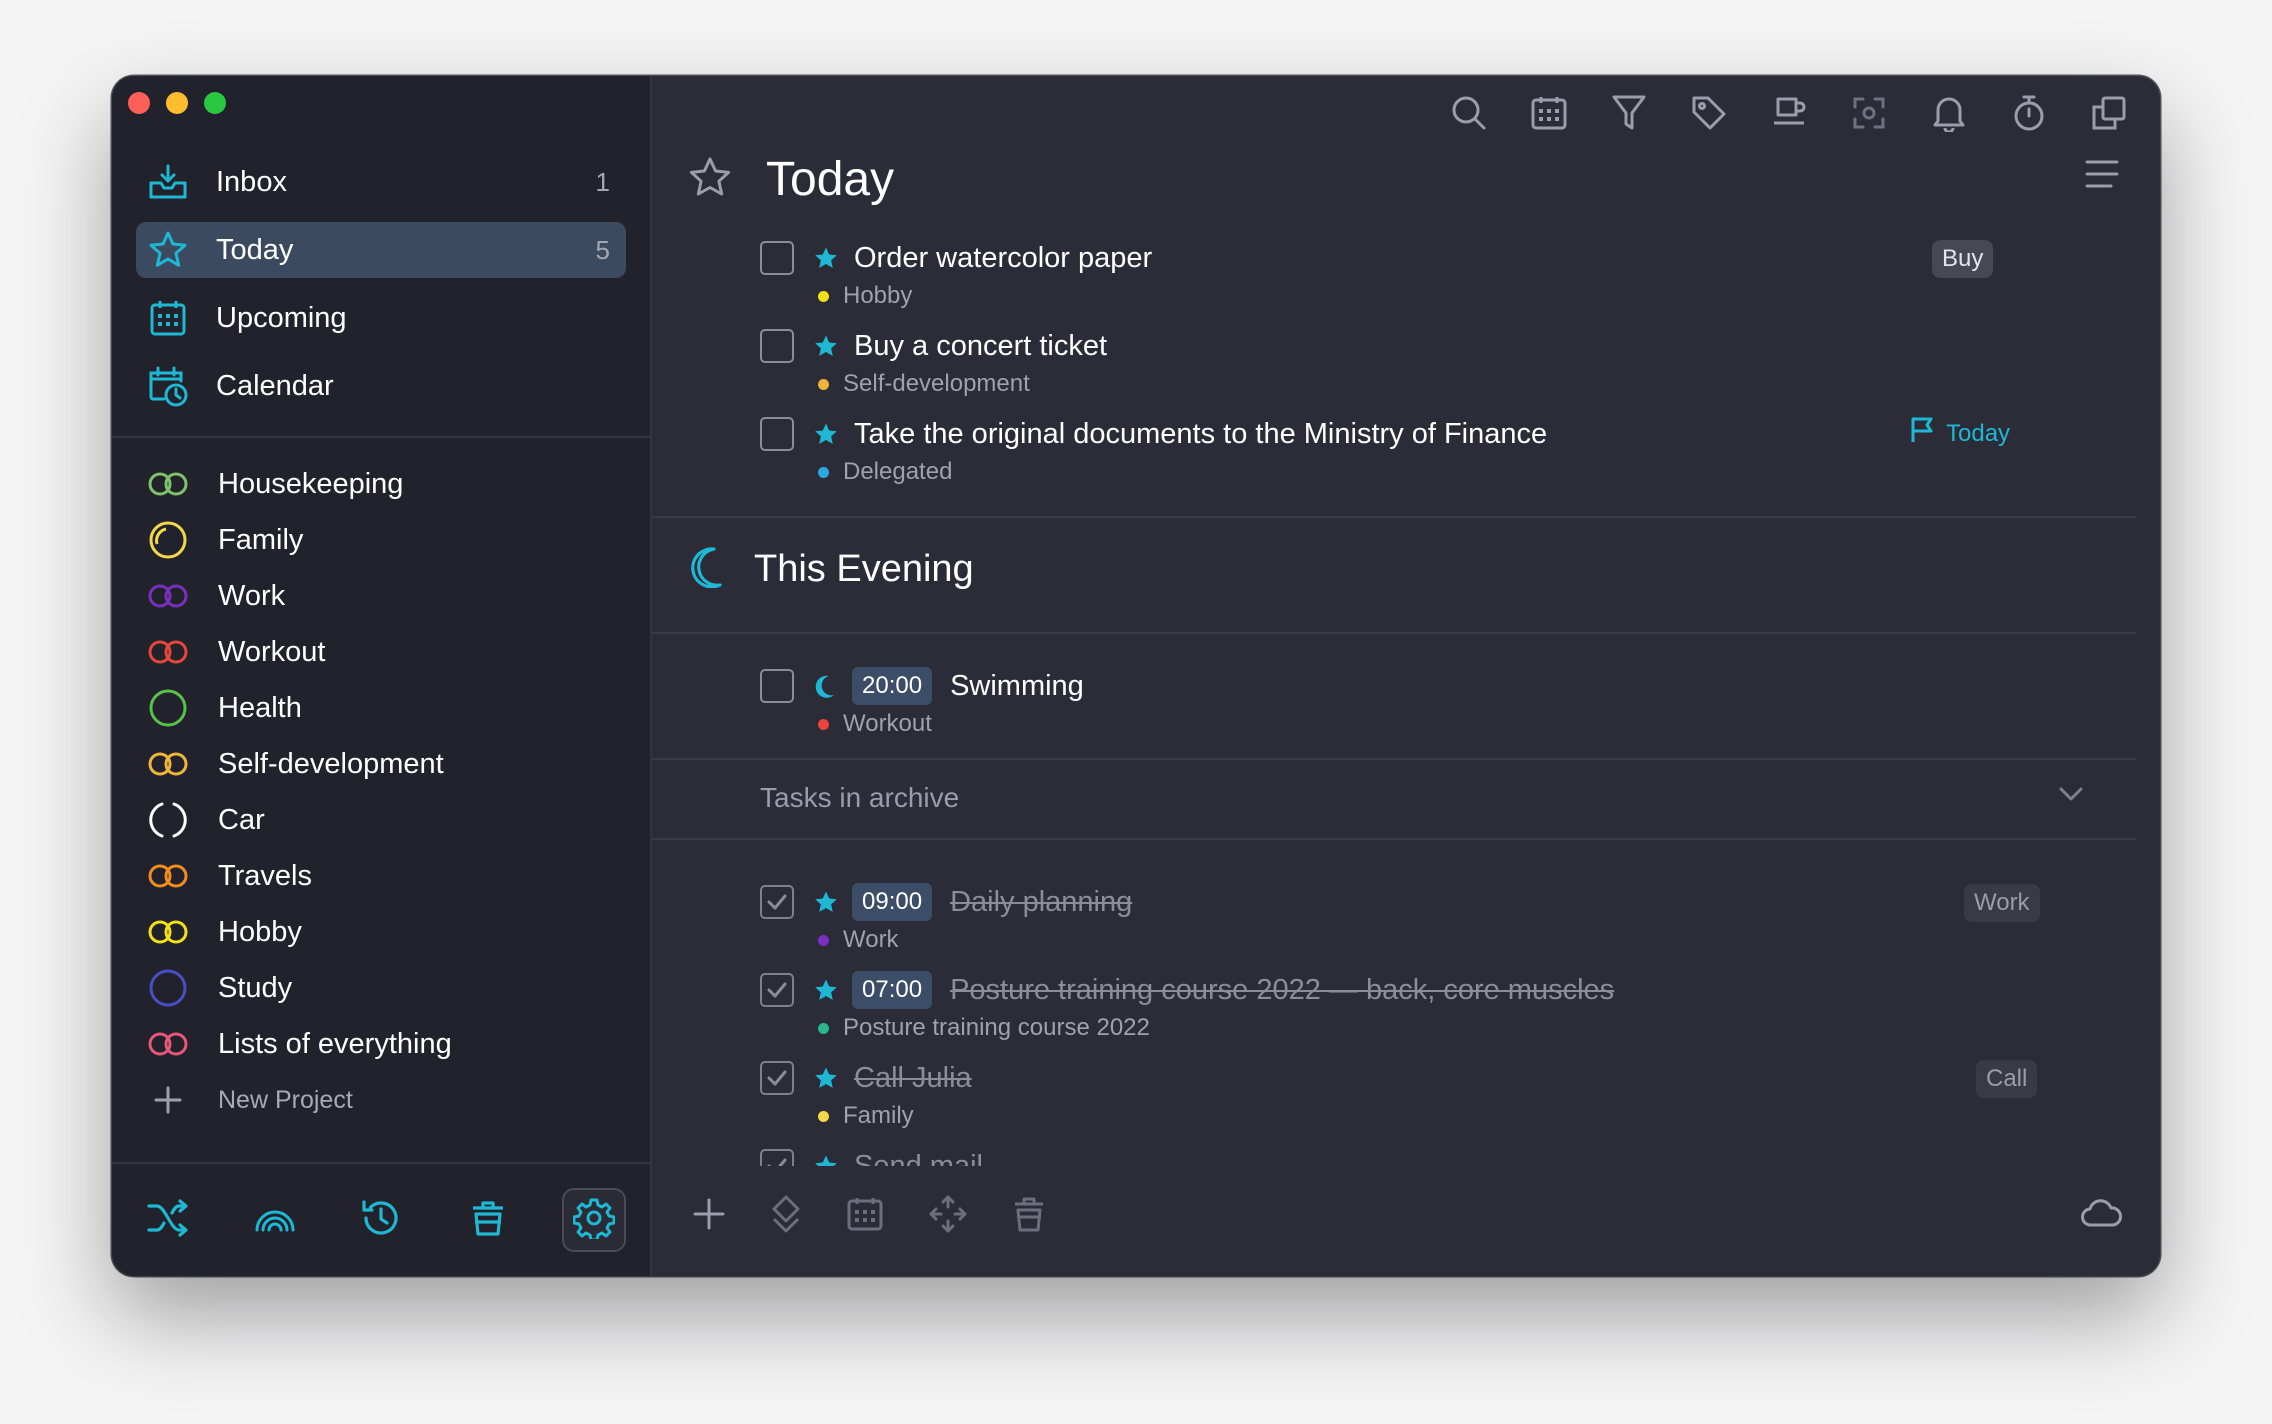 This screenshot has height=1424, width=2272. Describe the element at coordinates (381, 1220) in the screenshot. I see `history-button` at that location.